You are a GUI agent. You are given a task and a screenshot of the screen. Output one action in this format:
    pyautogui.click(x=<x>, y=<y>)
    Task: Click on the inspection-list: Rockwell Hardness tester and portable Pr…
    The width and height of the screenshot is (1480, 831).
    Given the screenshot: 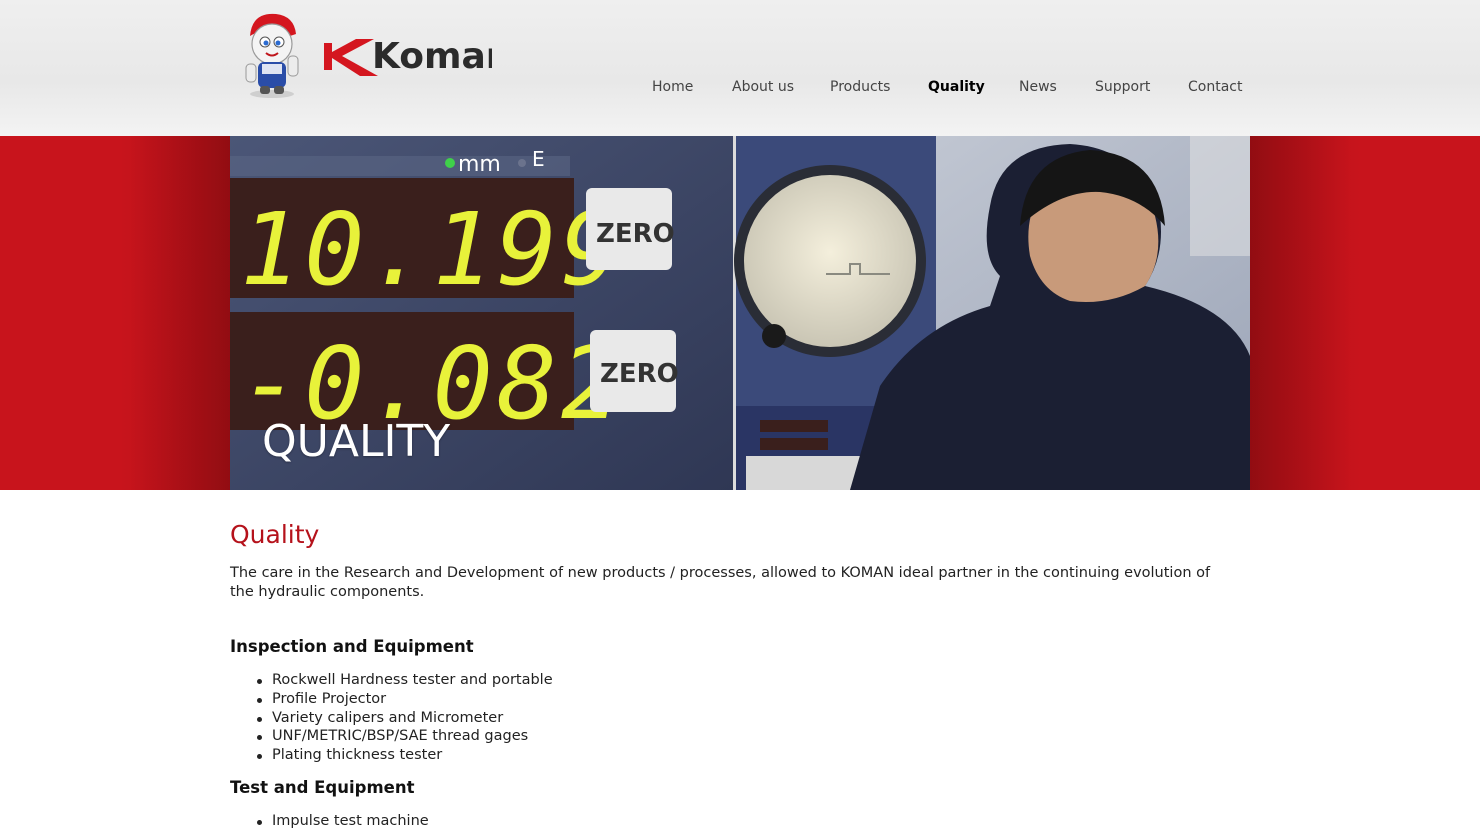 What is the action you would take?
    pyautogui.click(x=730, y=718)
    